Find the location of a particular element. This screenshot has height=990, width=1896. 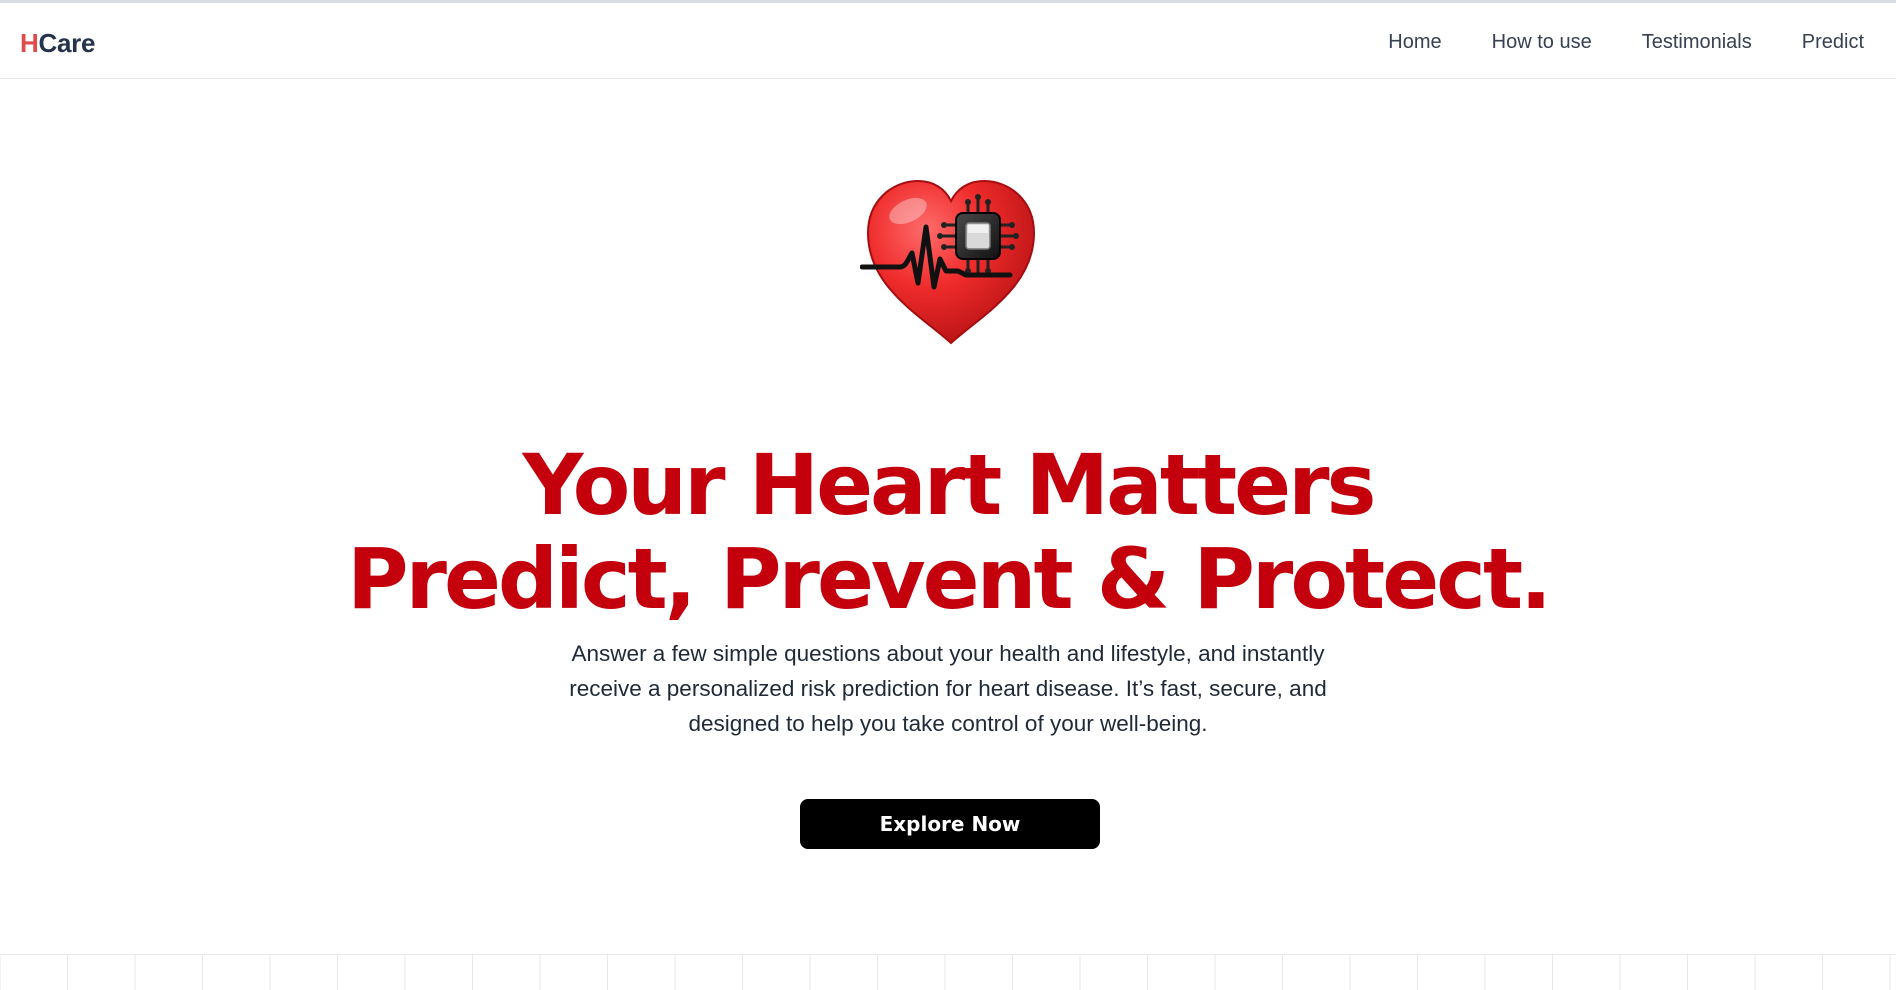

nav-testimonials: Testimonials is located at coordinates (1697, 42).